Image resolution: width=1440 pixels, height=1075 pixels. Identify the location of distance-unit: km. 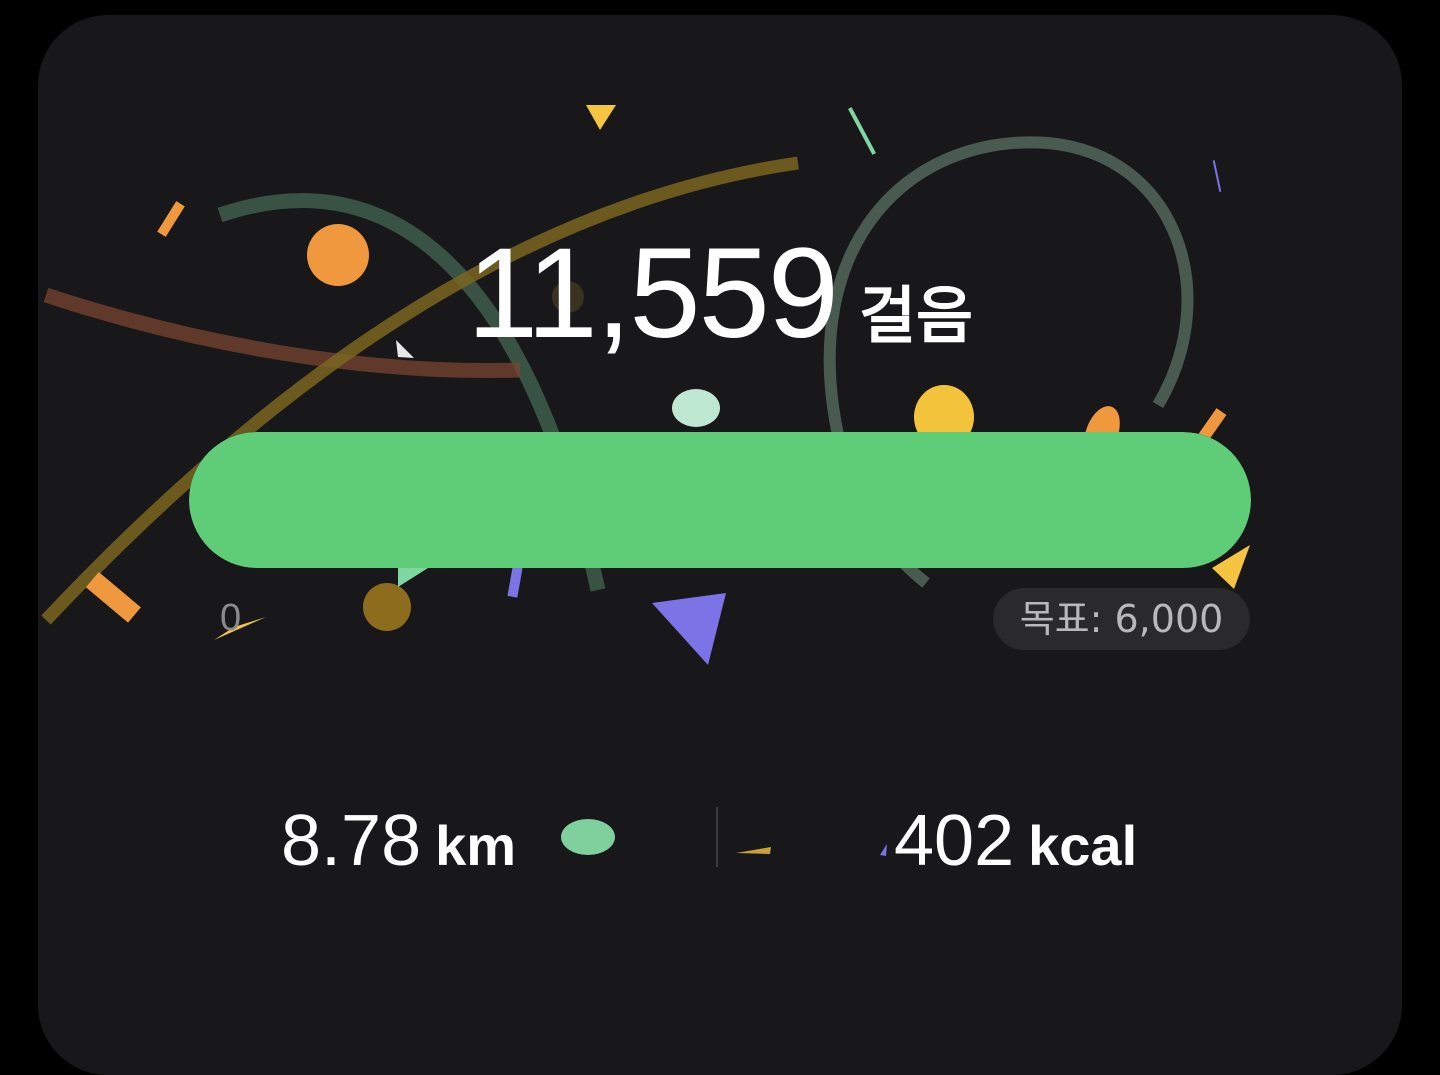
(476, 845).